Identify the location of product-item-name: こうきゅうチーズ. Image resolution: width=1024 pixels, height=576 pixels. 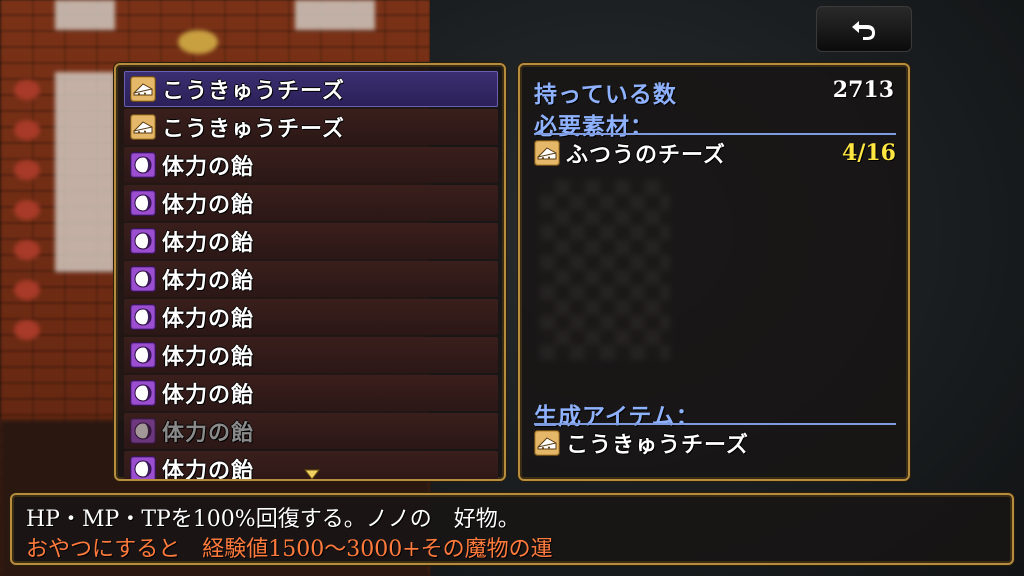
(657, 445).